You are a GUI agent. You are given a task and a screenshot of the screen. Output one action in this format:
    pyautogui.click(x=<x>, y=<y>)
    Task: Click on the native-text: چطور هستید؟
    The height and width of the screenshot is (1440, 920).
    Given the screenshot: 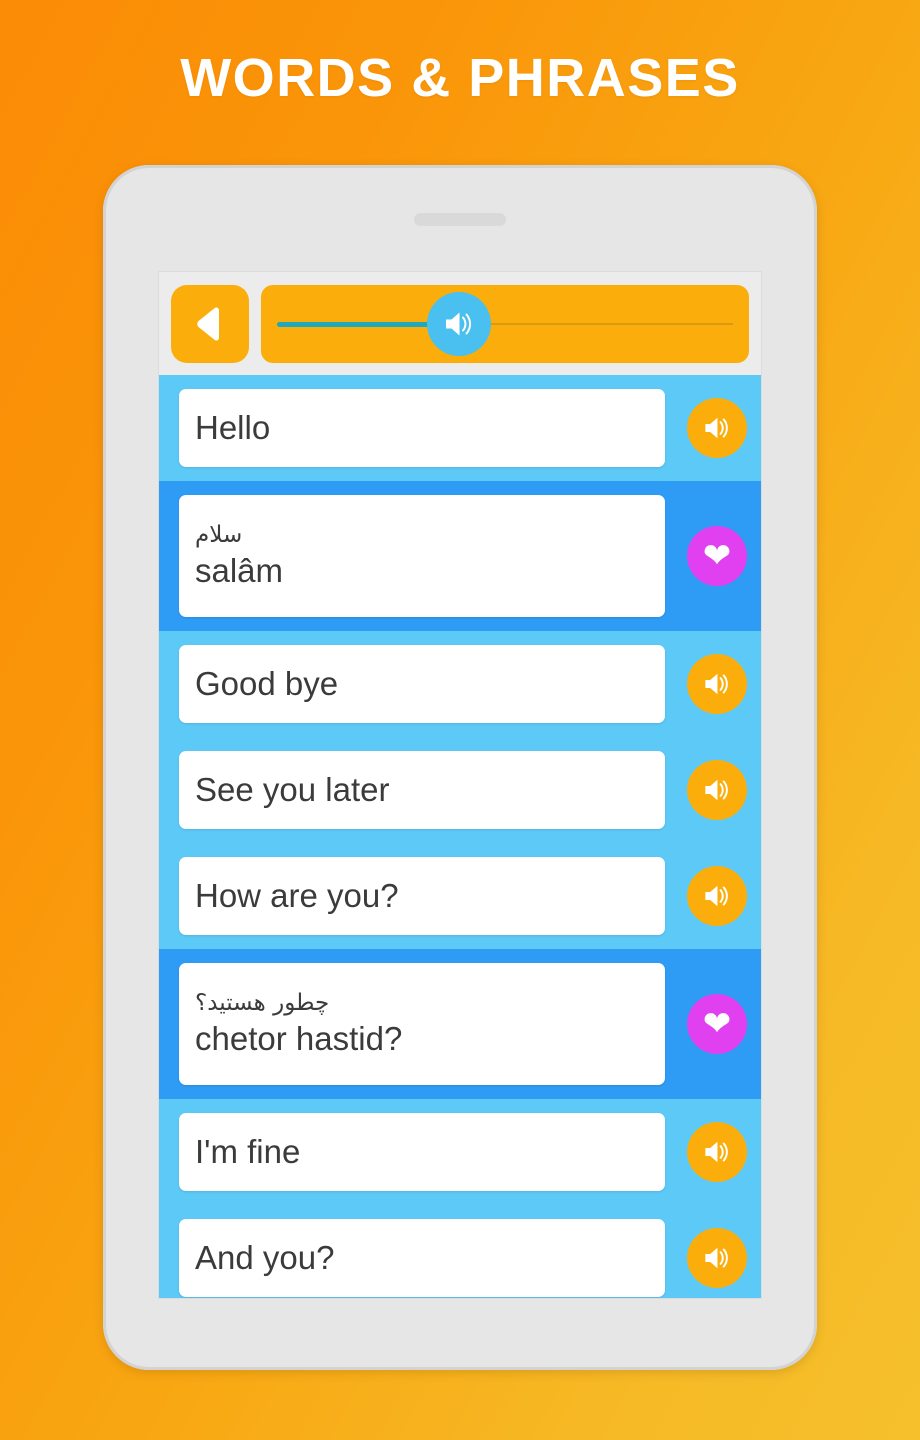 What is the action you would take?
    pyautogui.click(x=262, y=1003)
    